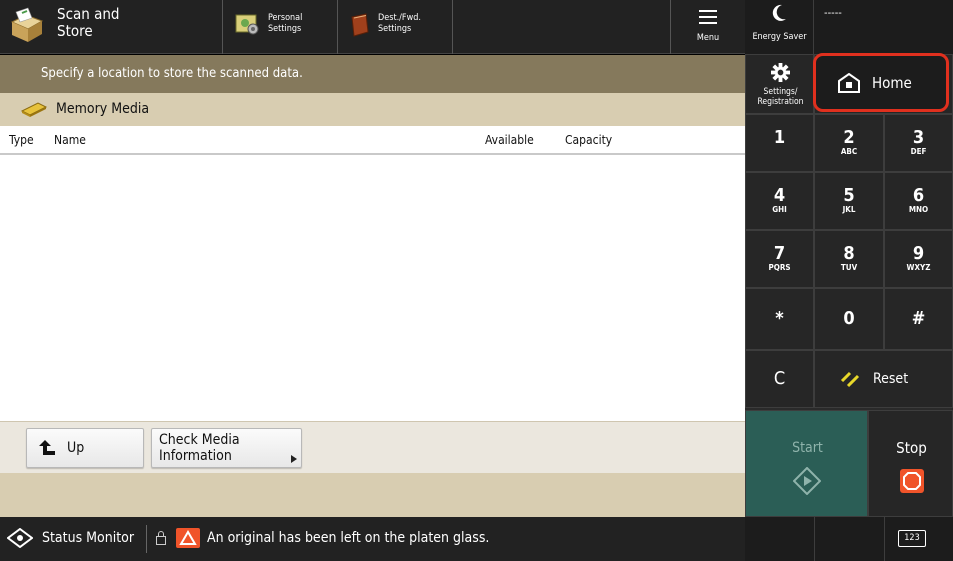 The image size is (953, 561). I want to click on start-label: Start, so click(807, 448).